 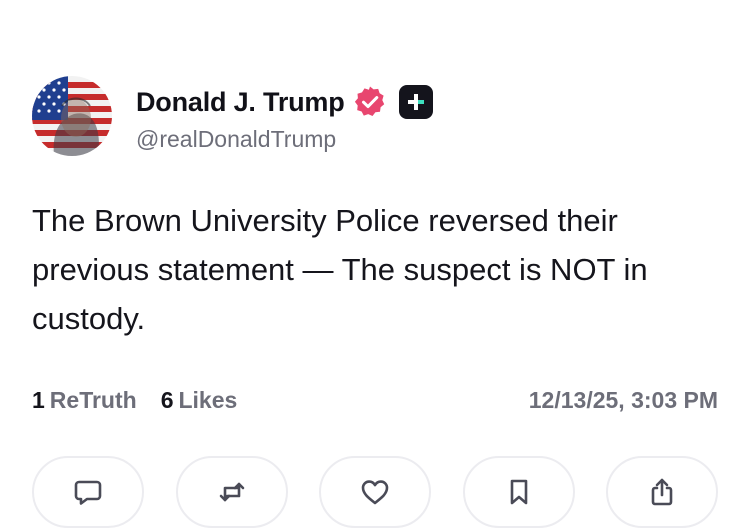 I want to click on bookmark-icon, so click(x=518, y=492).